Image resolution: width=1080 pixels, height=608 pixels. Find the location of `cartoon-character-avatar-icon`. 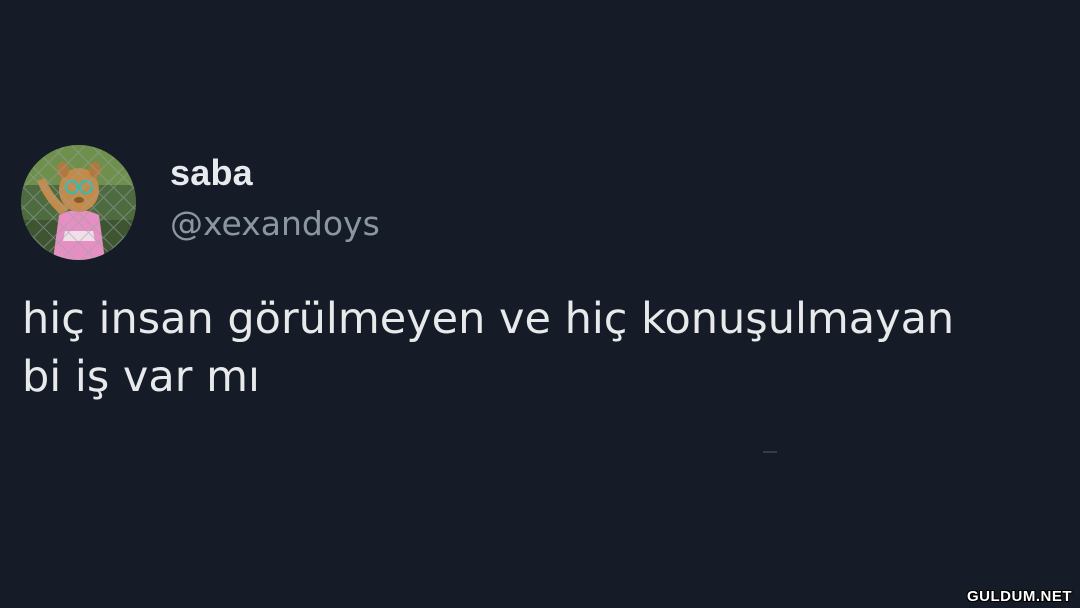

cartoon-character-avatar-icon is located at coordinates (78, 202).